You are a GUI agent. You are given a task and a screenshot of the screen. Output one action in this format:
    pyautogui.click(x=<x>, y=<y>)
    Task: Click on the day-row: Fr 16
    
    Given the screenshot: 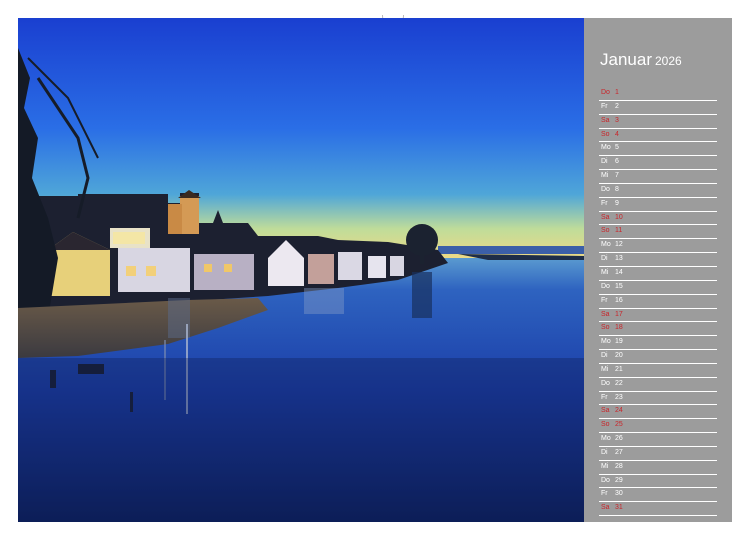 What is the action you would take?
    pyautogui.click(x=658, y=302)
    